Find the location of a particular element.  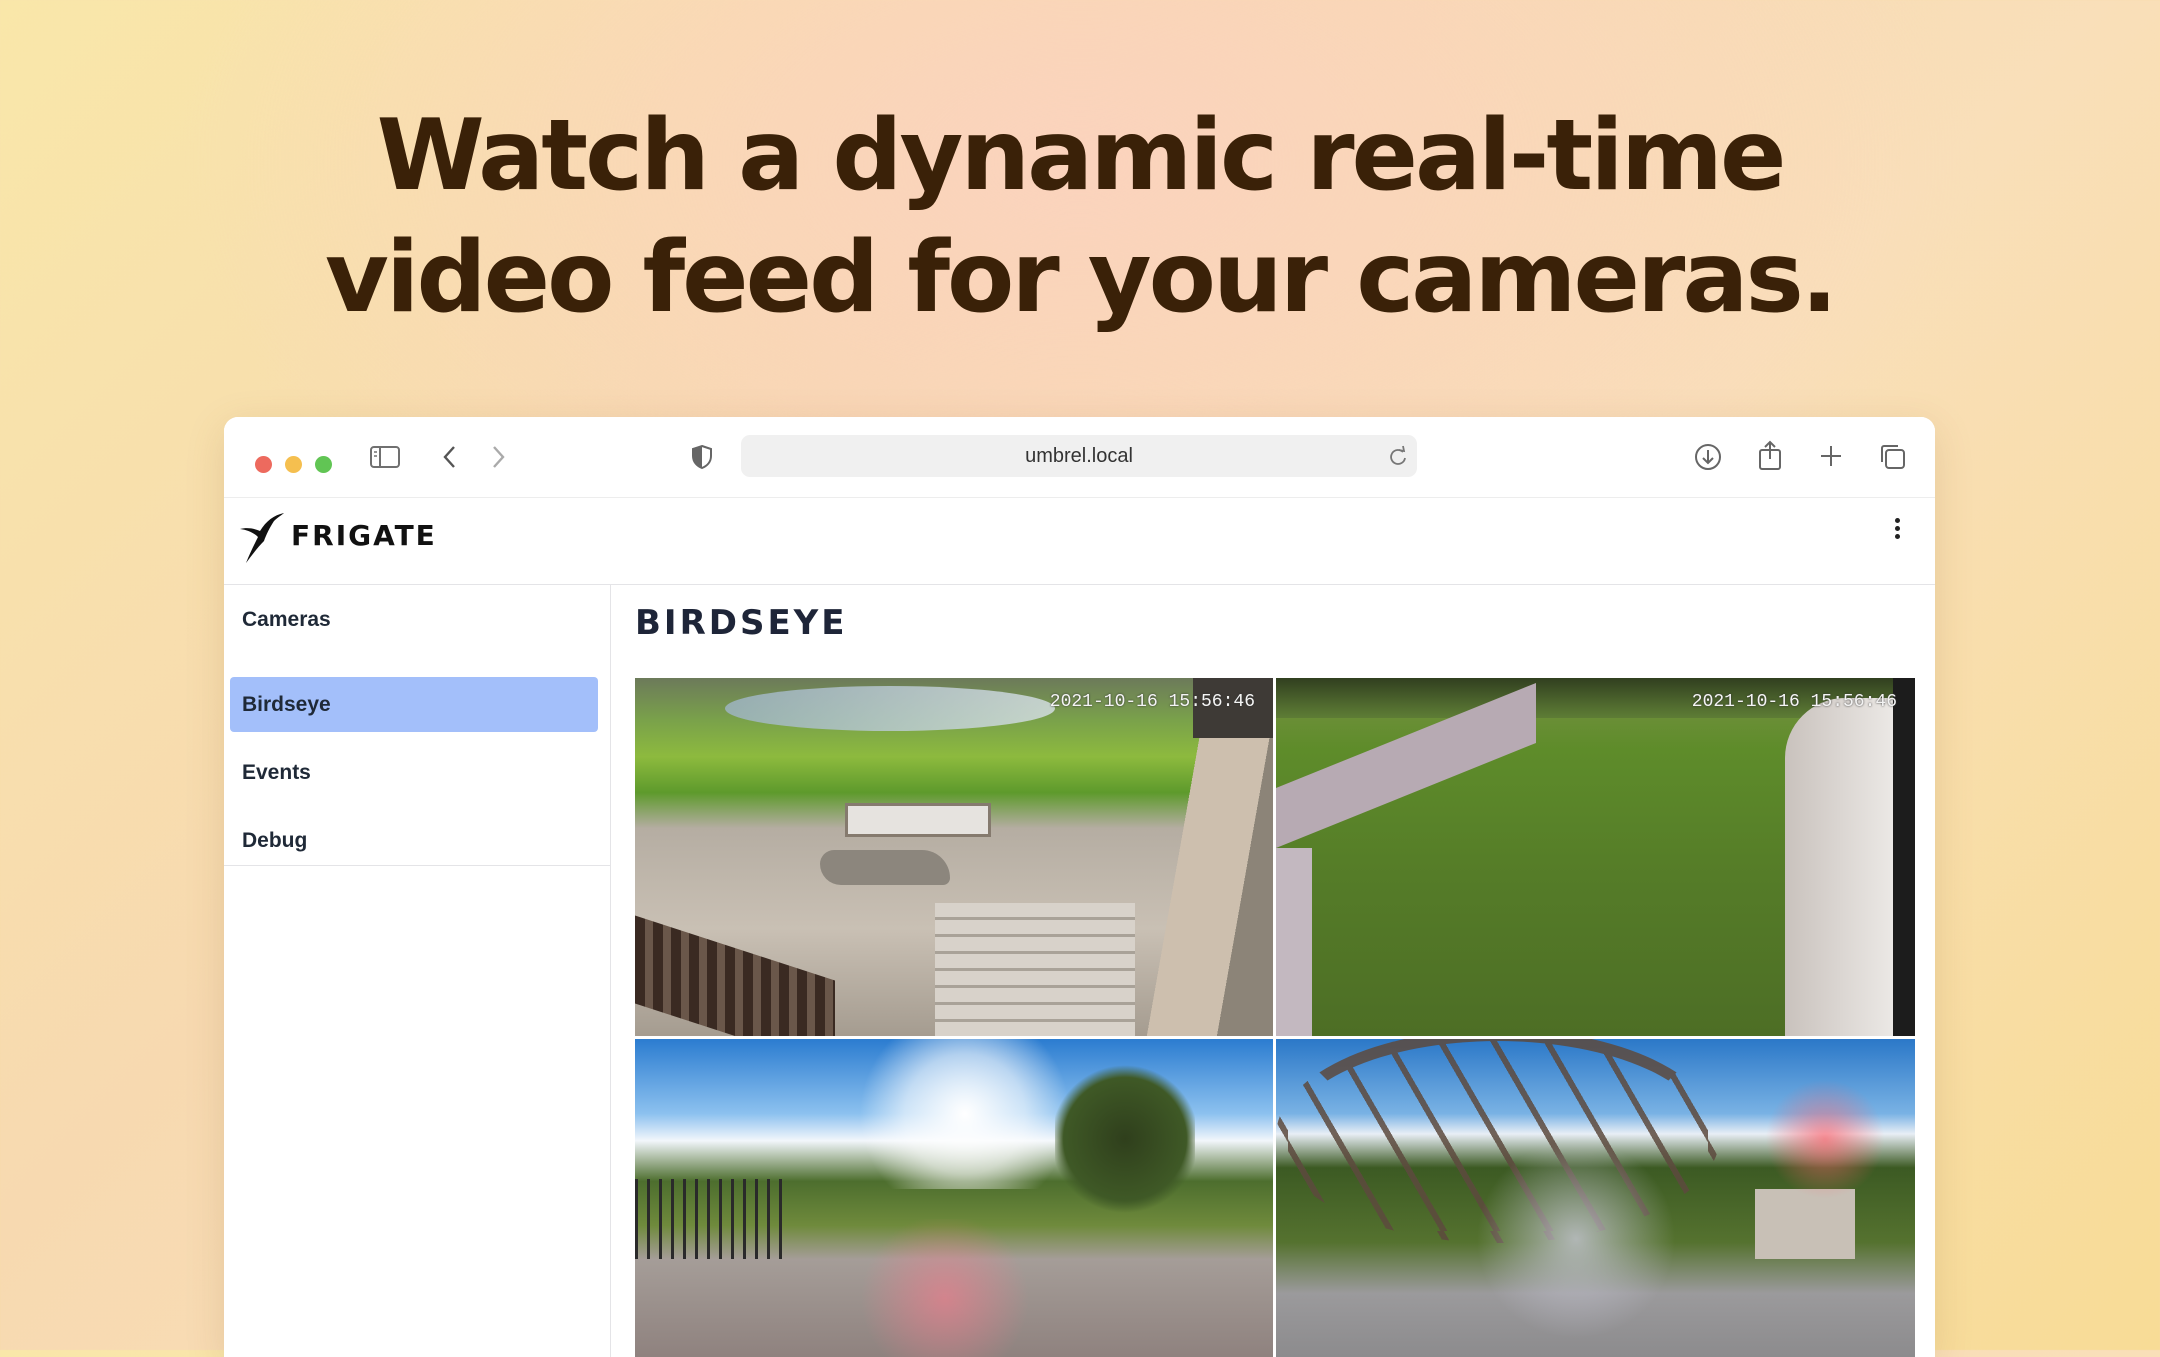

fence-scene is located at coordinates (735, 975).